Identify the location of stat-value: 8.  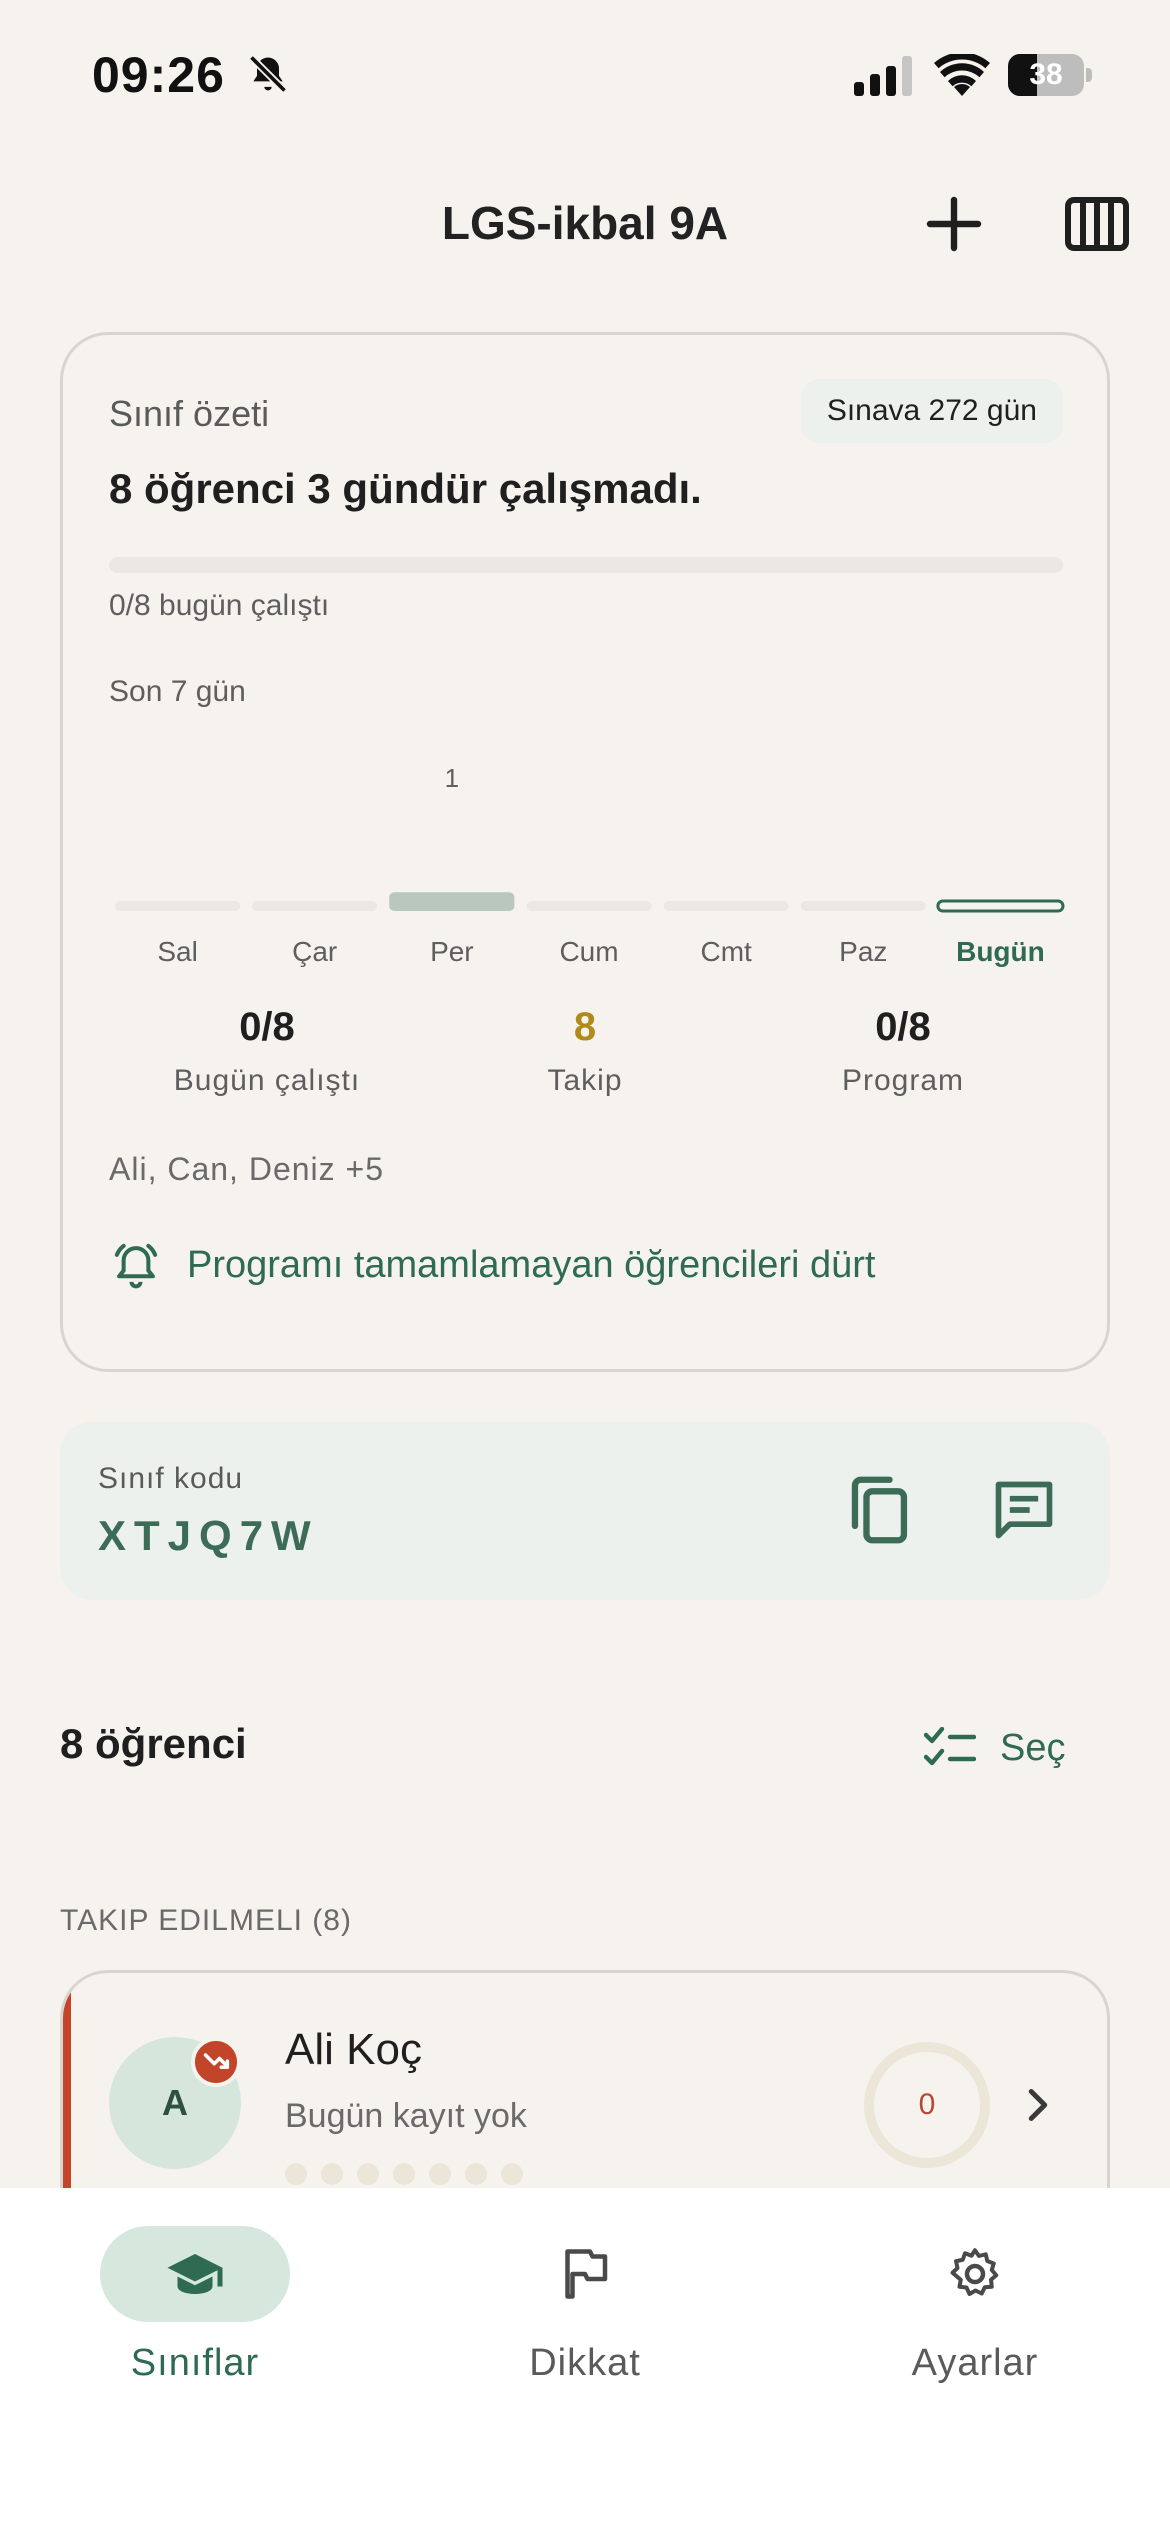
(585, 1027).